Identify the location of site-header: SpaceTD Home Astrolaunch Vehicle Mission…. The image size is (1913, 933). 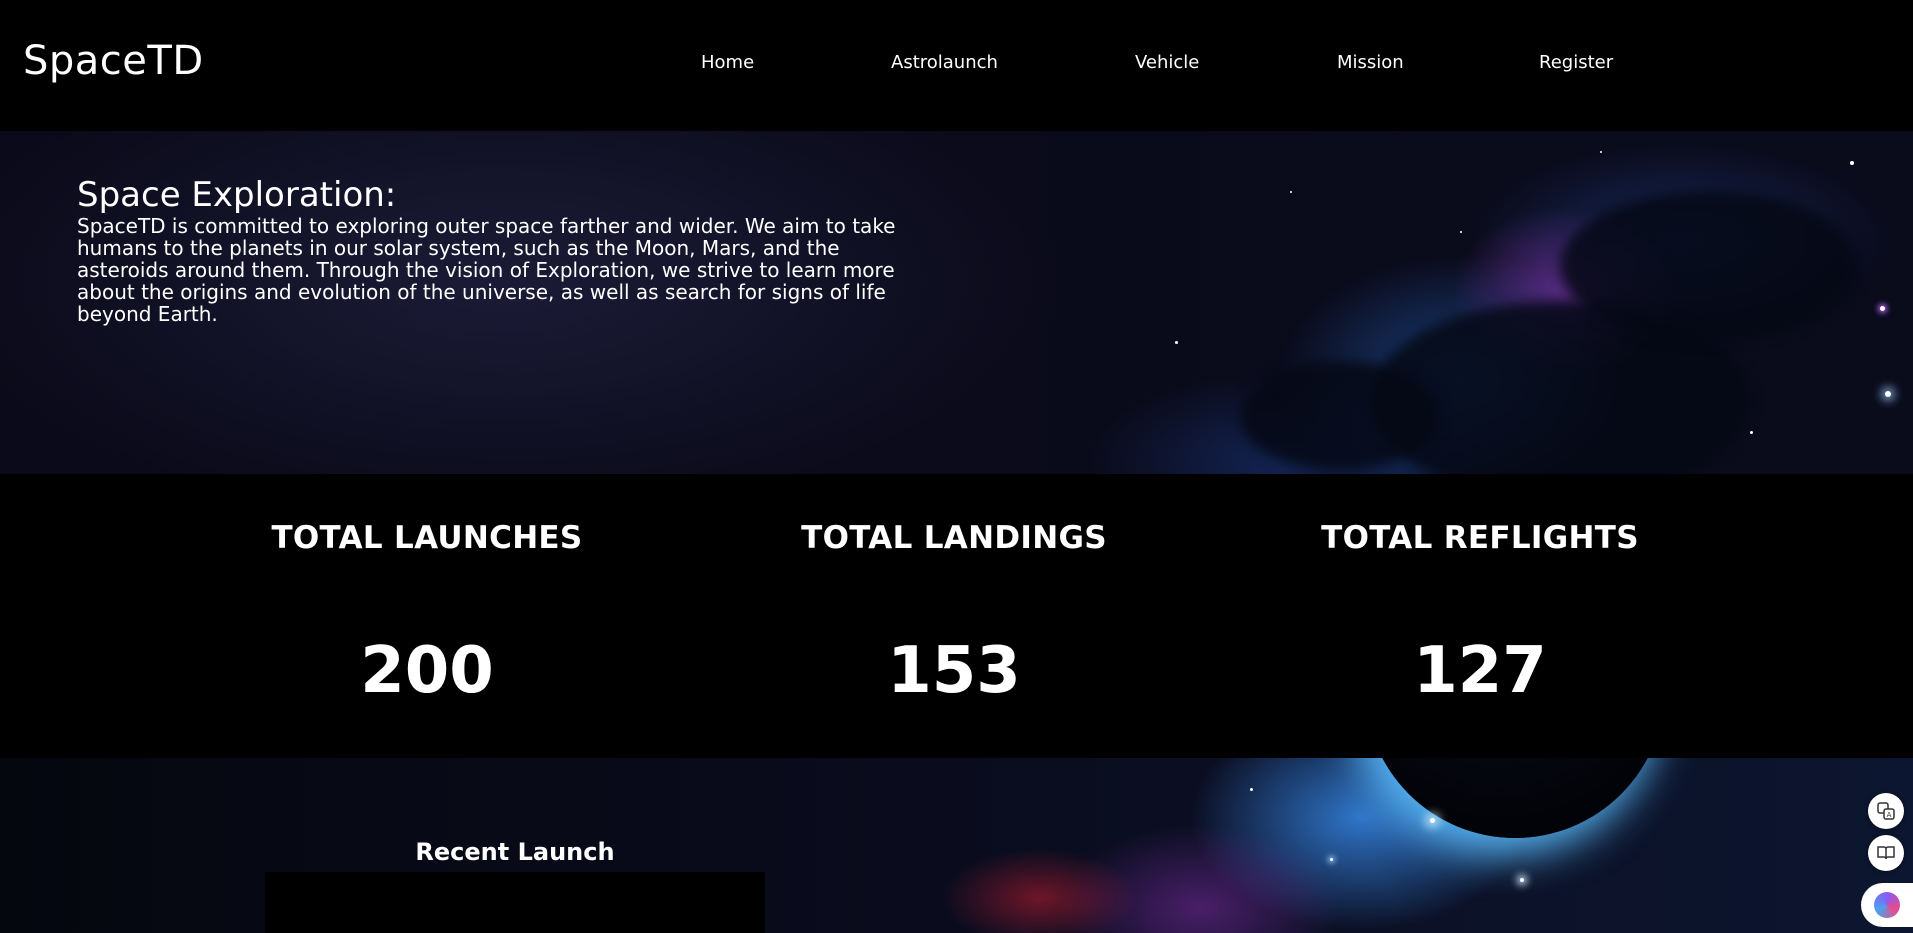
(956, 65).